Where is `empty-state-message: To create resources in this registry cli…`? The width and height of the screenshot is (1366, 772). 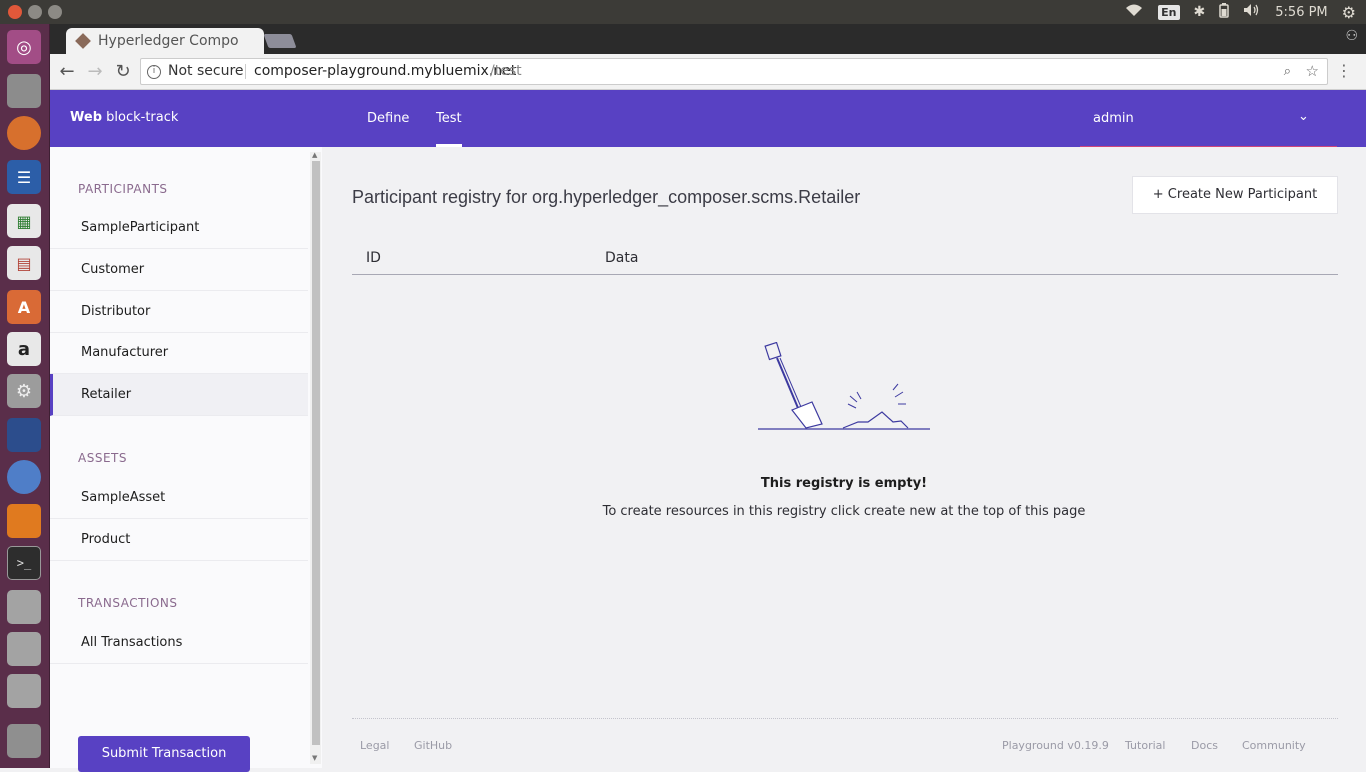
empty-state-message: To create resources in this registry cli… is located at coordinates (844, 511).